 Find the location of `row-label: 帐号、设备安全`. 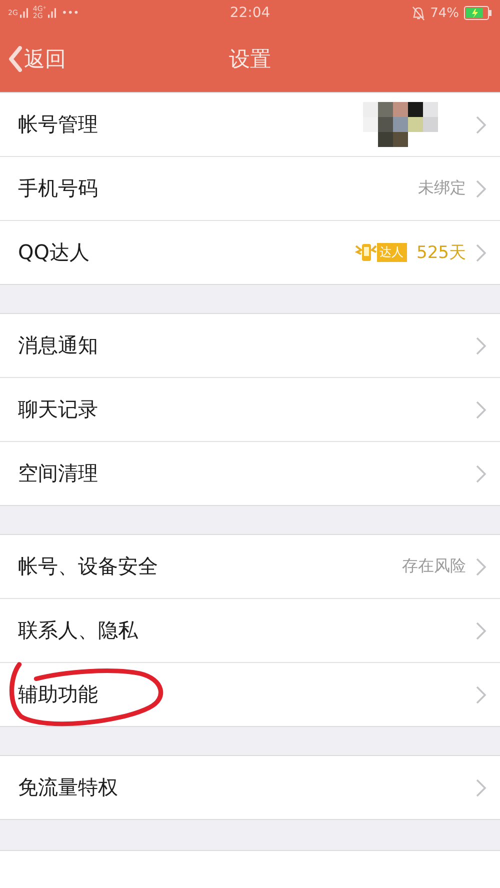

row-label: 帐号、设备安全 is located at coordinates (88, 566).